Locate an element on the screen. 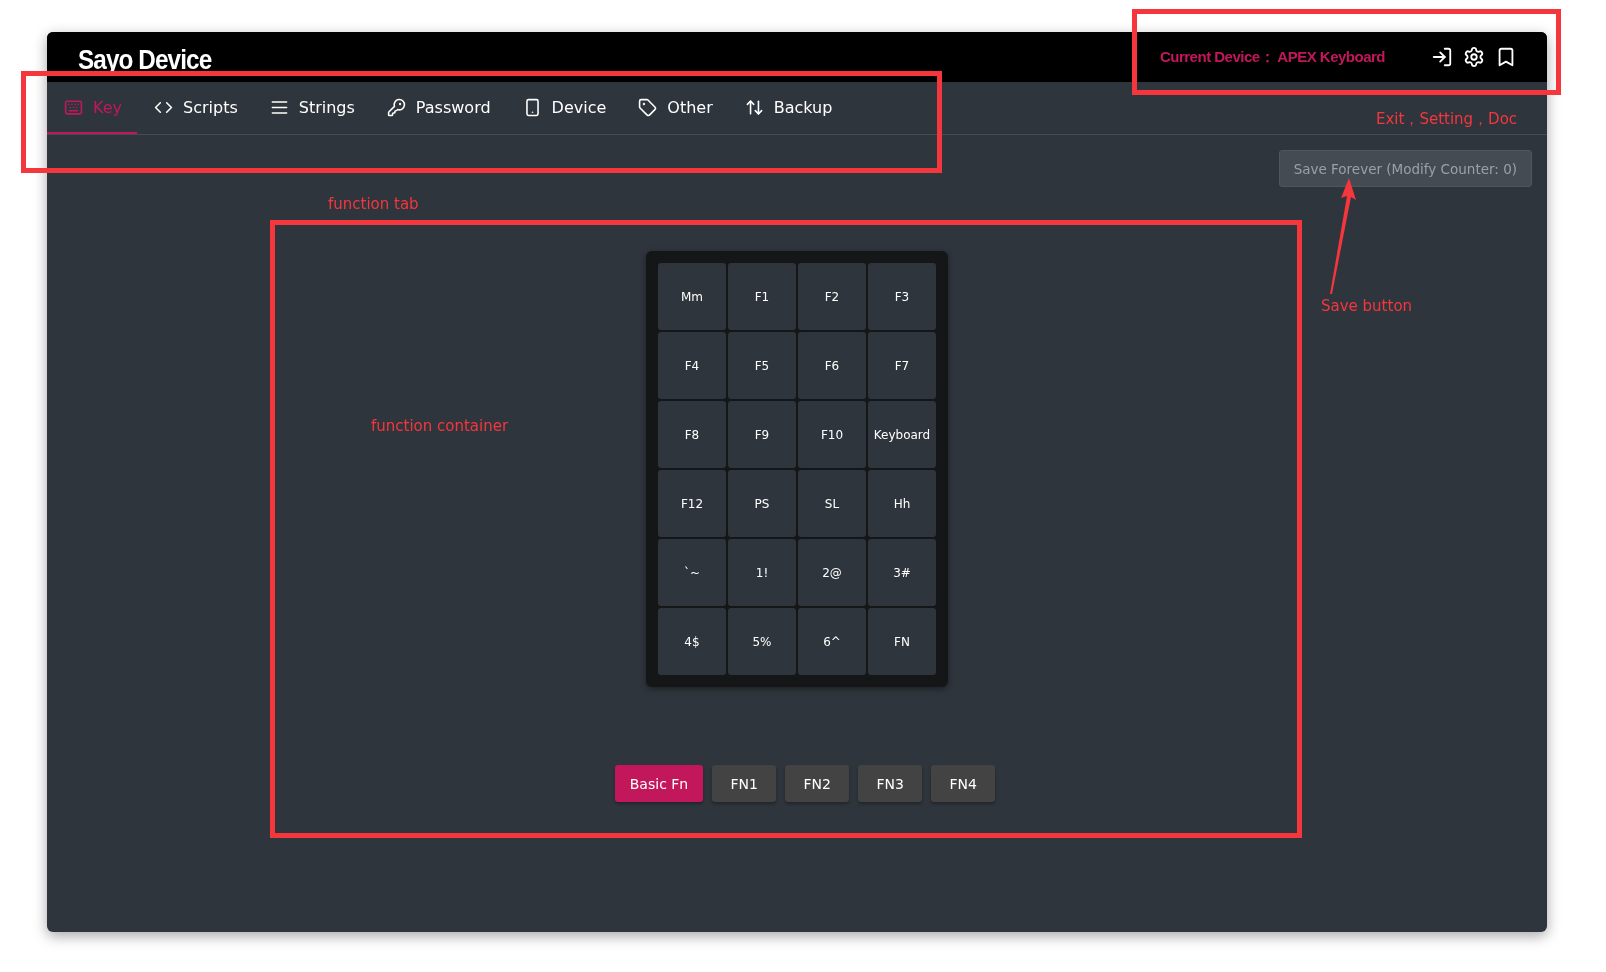 The height and width of the screenshot is (972, 1606). keypad-key: F2 is located at coordinates (832, 296).